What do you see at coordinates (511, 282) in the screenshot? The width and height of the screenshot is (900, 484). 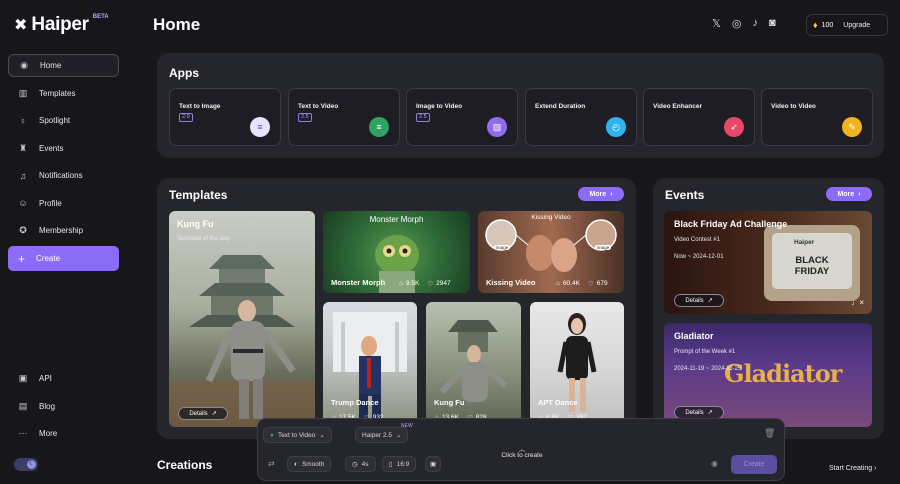 I see `template-name: Kissing Video` at bounding box center [511, 282].